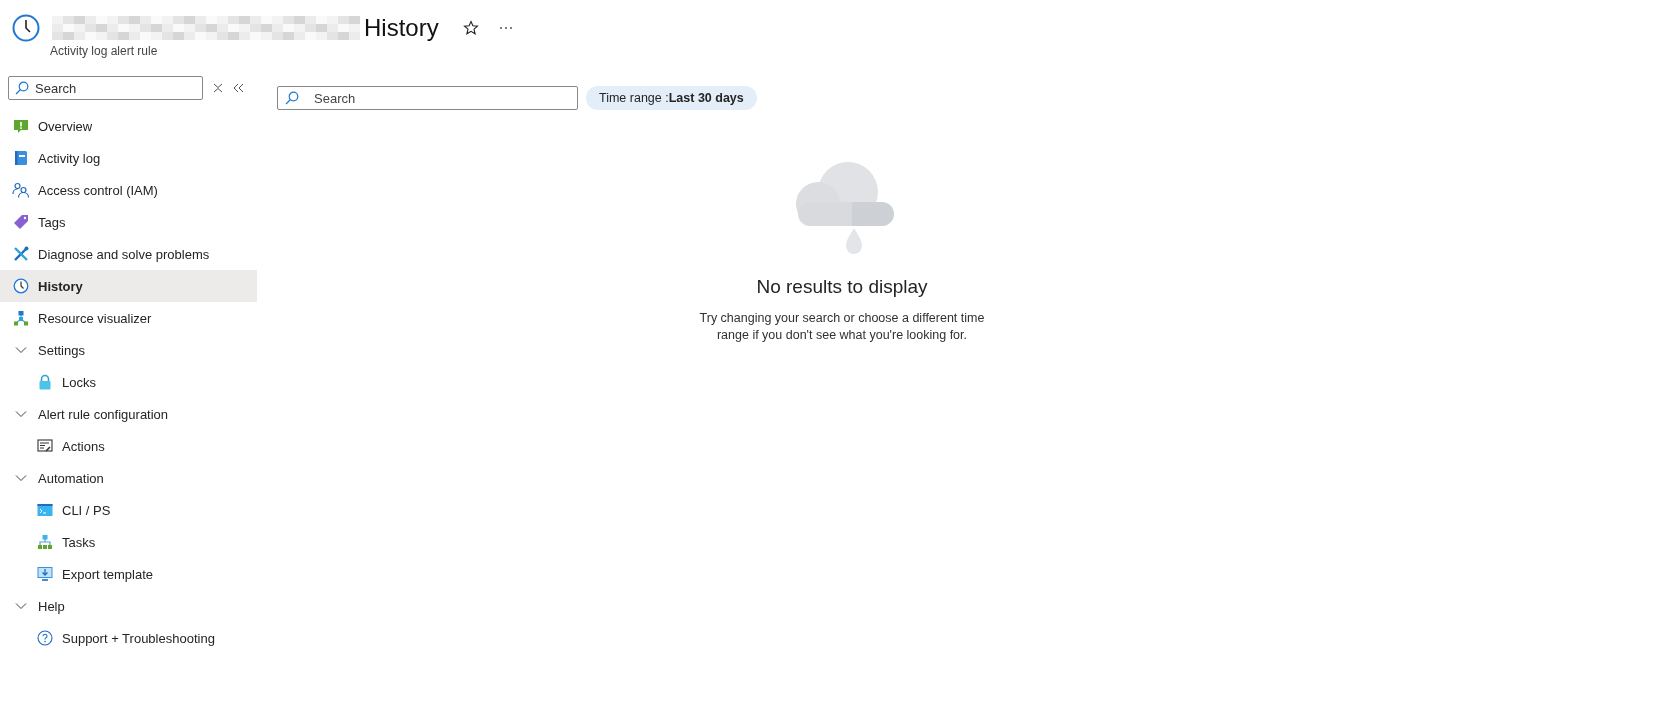  Describe the element at coordinates (21, 126) in the screenshot. I see `overview-icon` at that location.